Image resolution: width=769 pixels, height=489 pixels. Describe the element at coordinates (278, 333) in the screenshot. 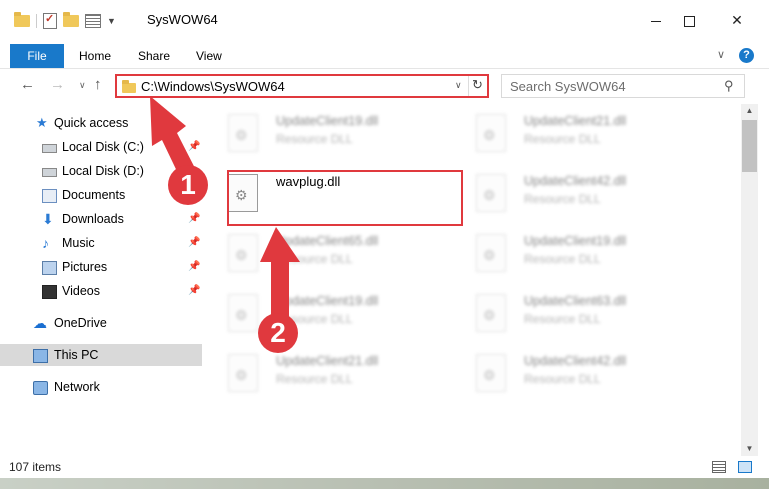

I see `step-2-badge: 2` at that location.